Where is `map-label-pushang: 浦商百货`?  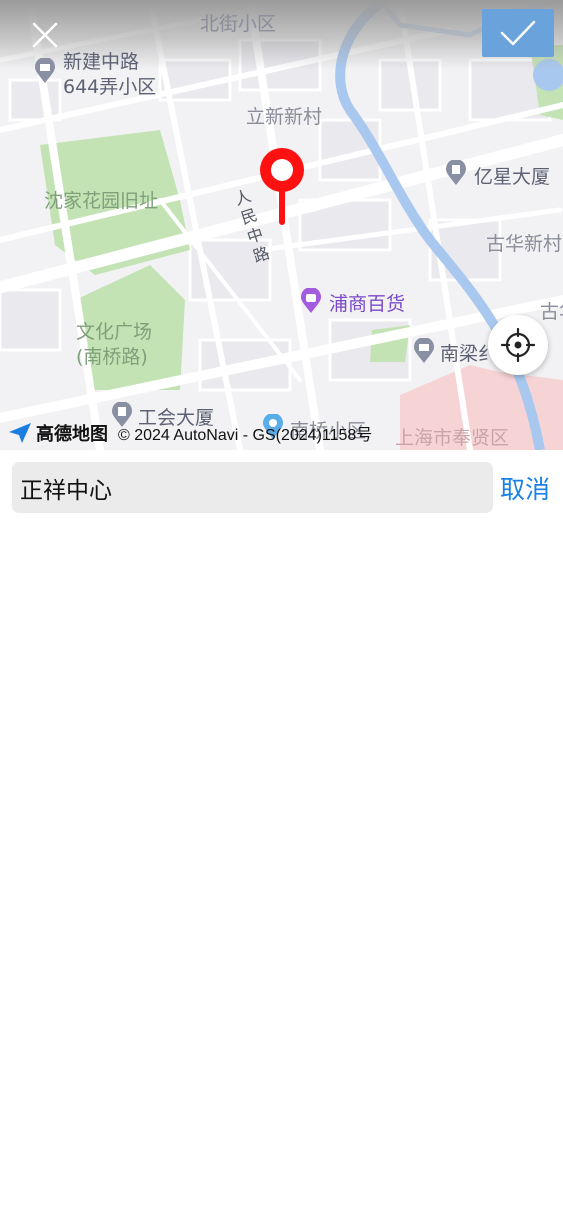 map-label-pushang: 浦商百货 is located at coordinates (367, 304).